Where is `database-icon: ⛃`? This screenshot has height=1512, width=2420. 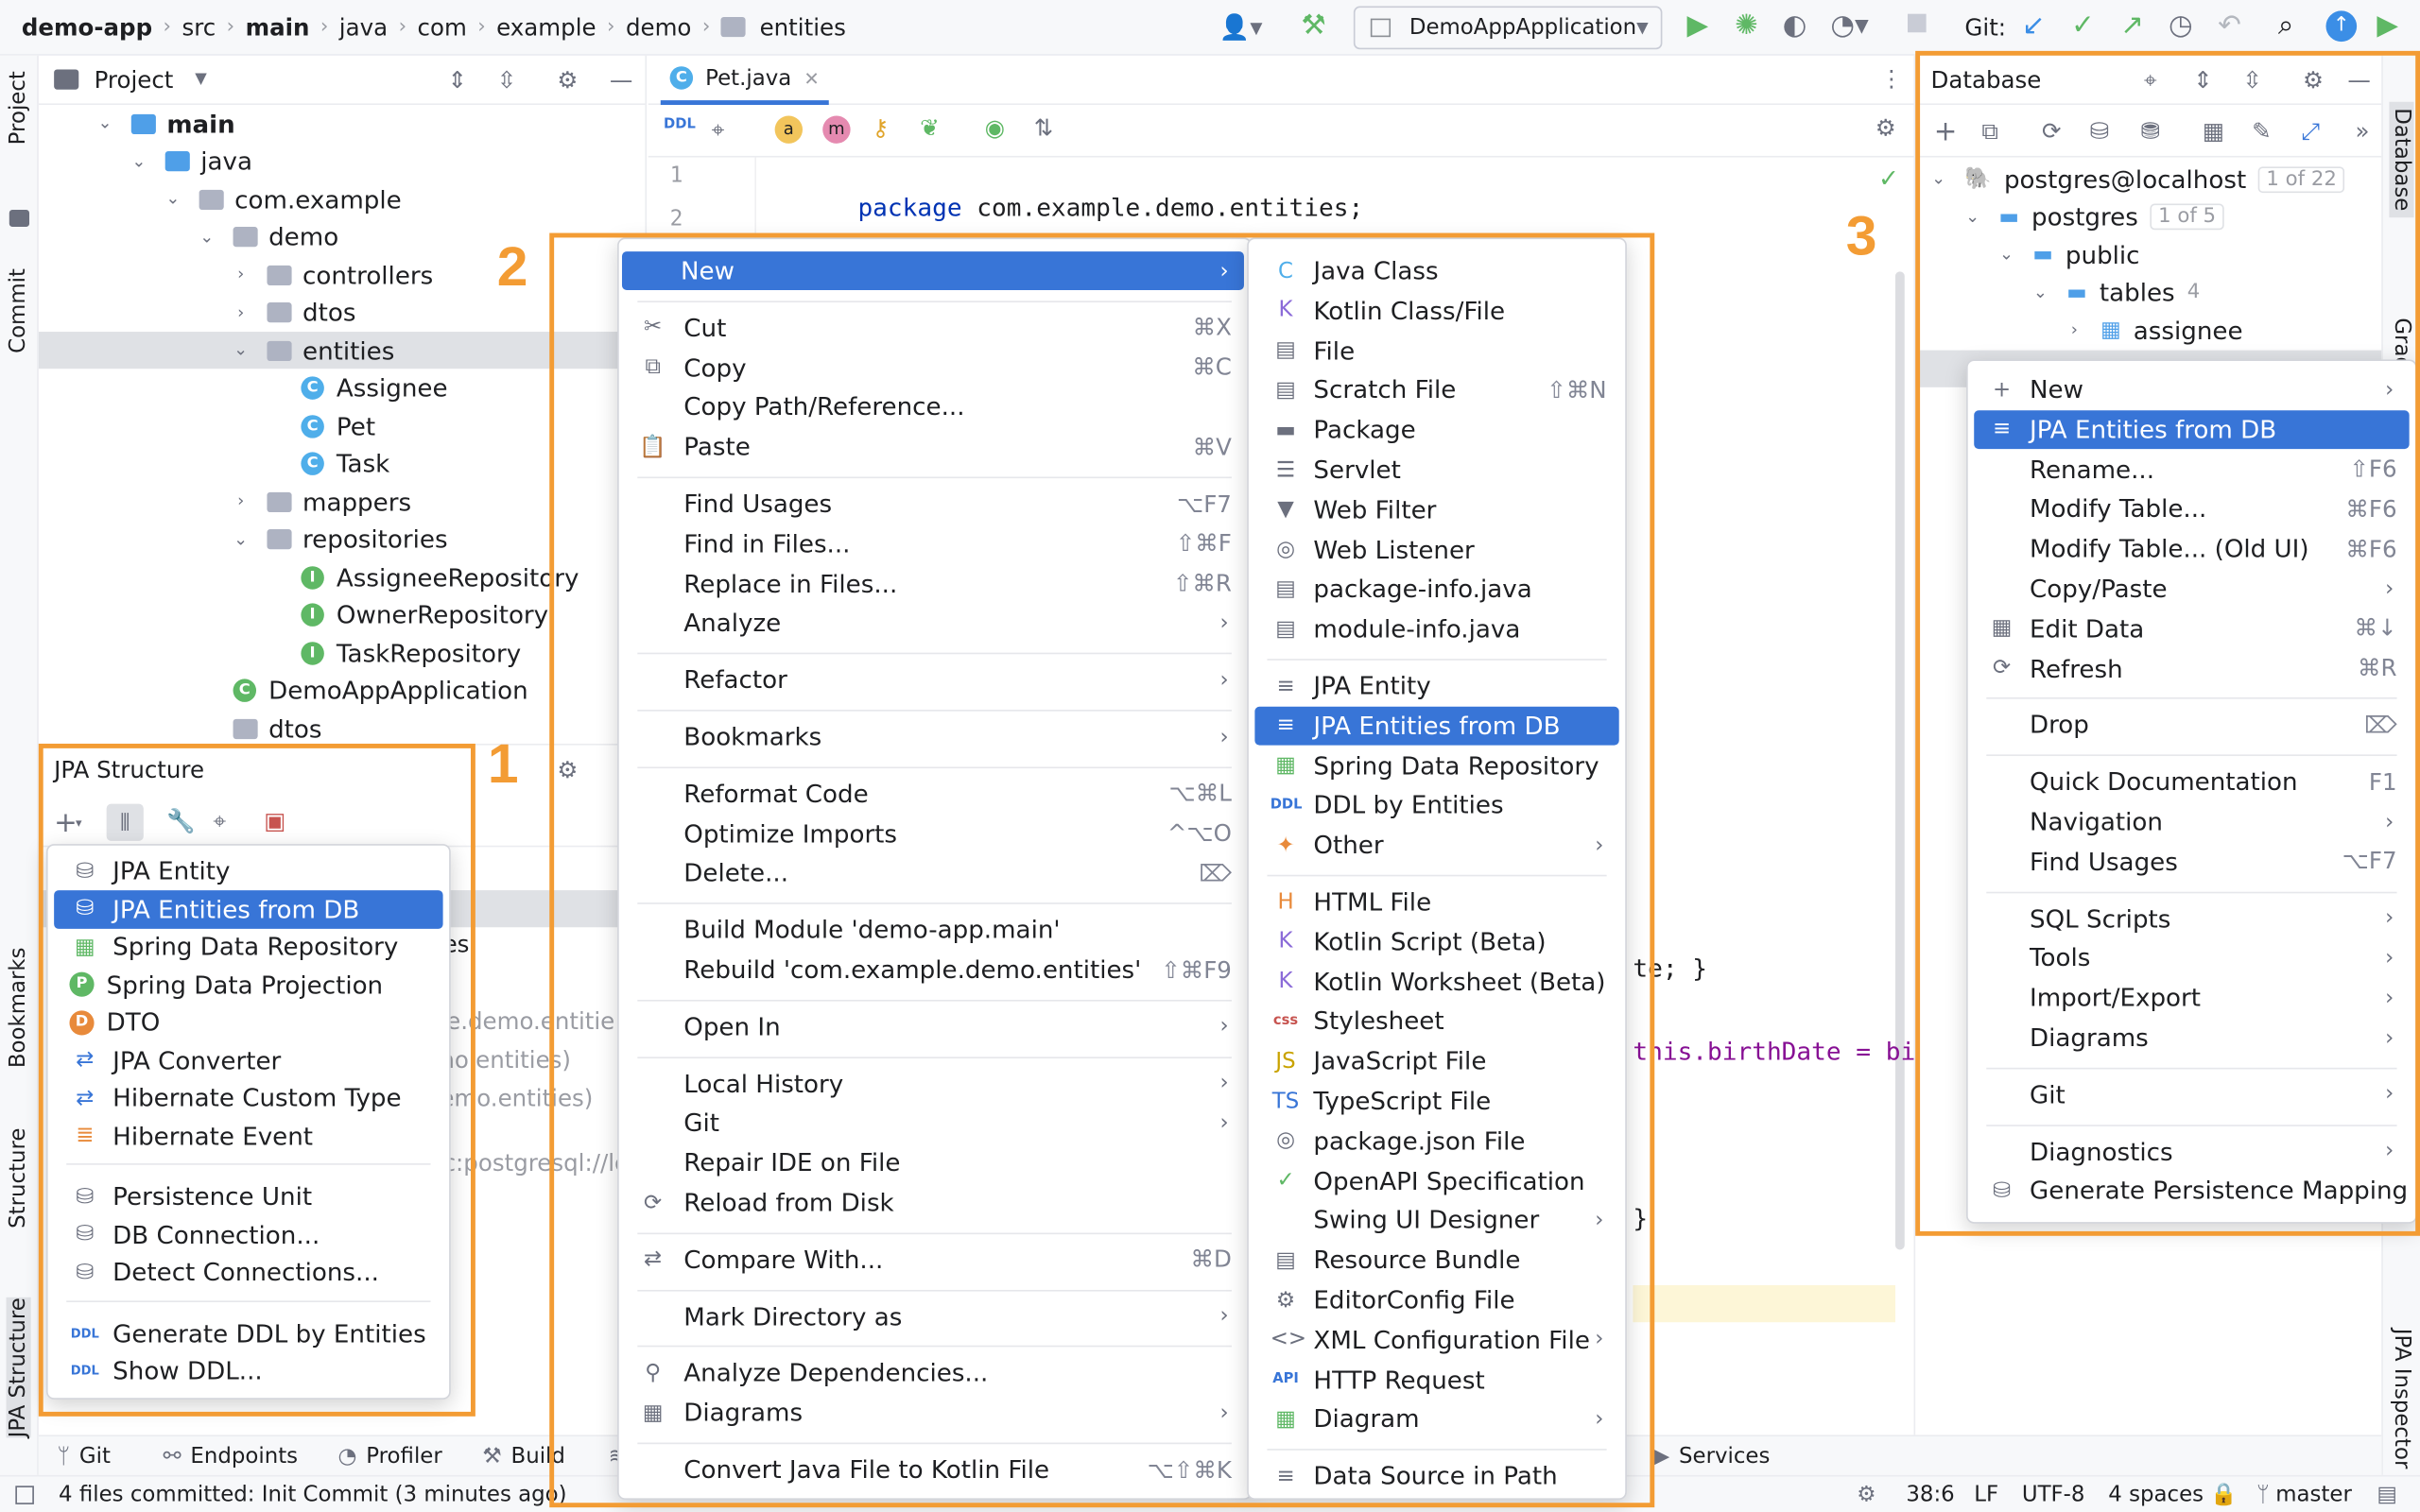 database-icon: ⛃ is located at coordinates (2151, 131).